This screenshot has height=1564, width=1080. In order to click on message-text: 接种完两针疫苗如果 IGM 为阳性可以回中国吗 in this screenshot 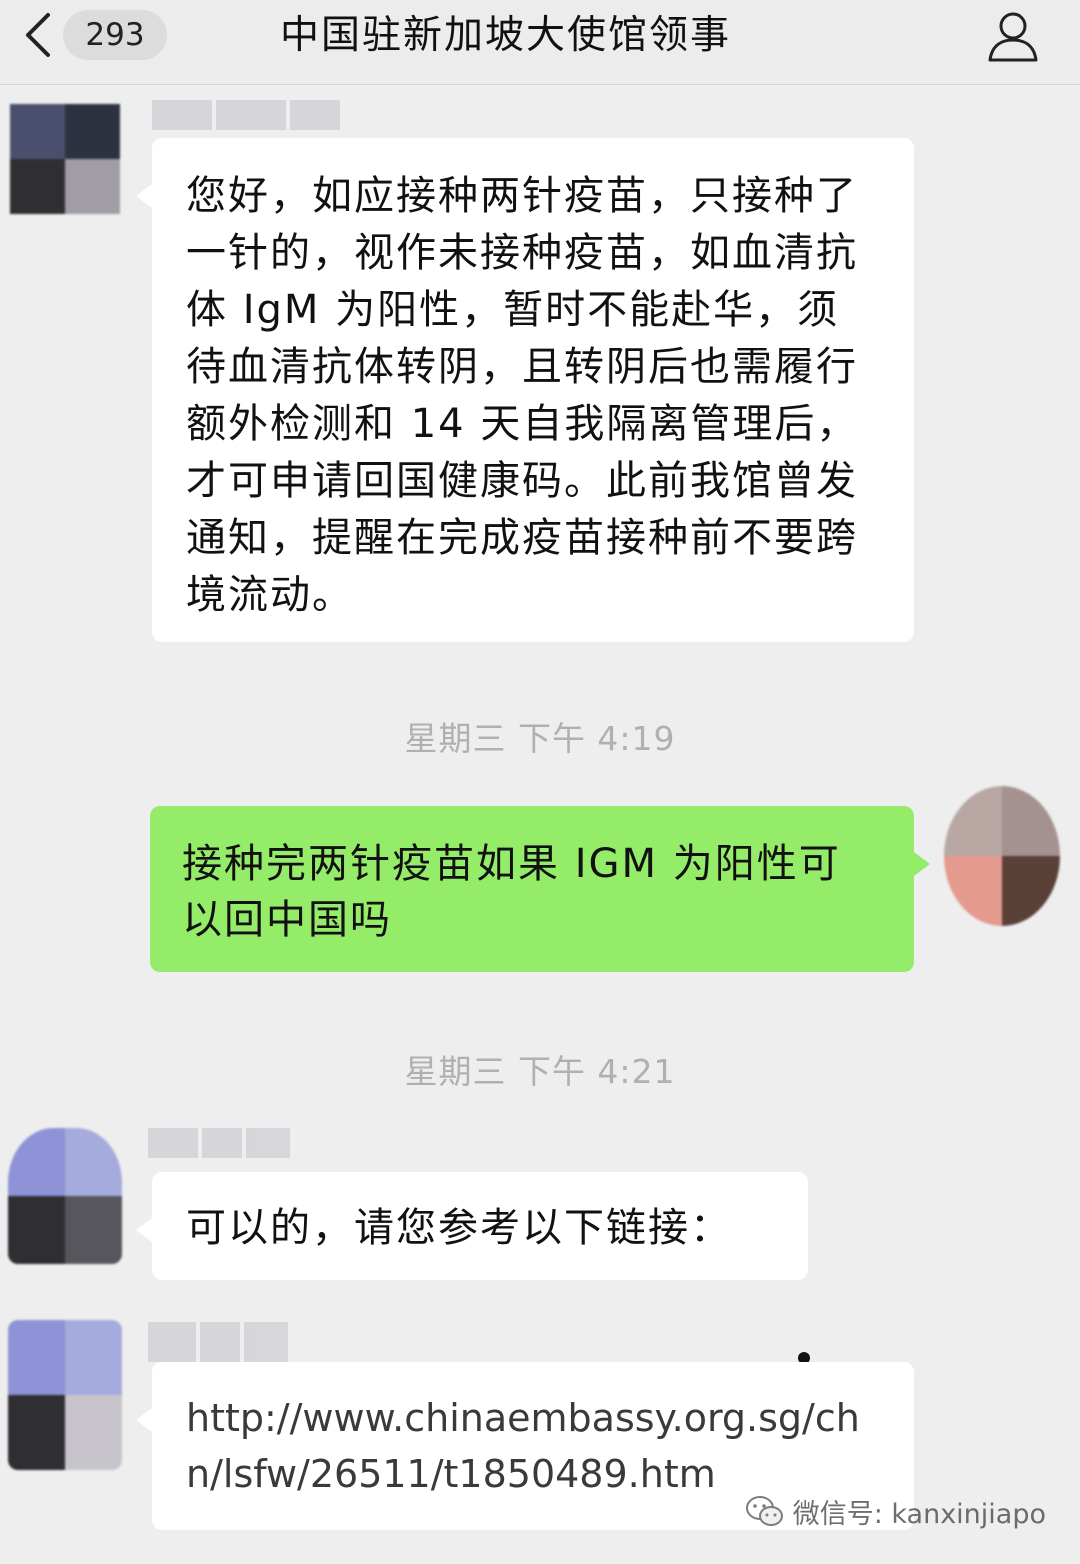, I will do `click(511, 892)`.